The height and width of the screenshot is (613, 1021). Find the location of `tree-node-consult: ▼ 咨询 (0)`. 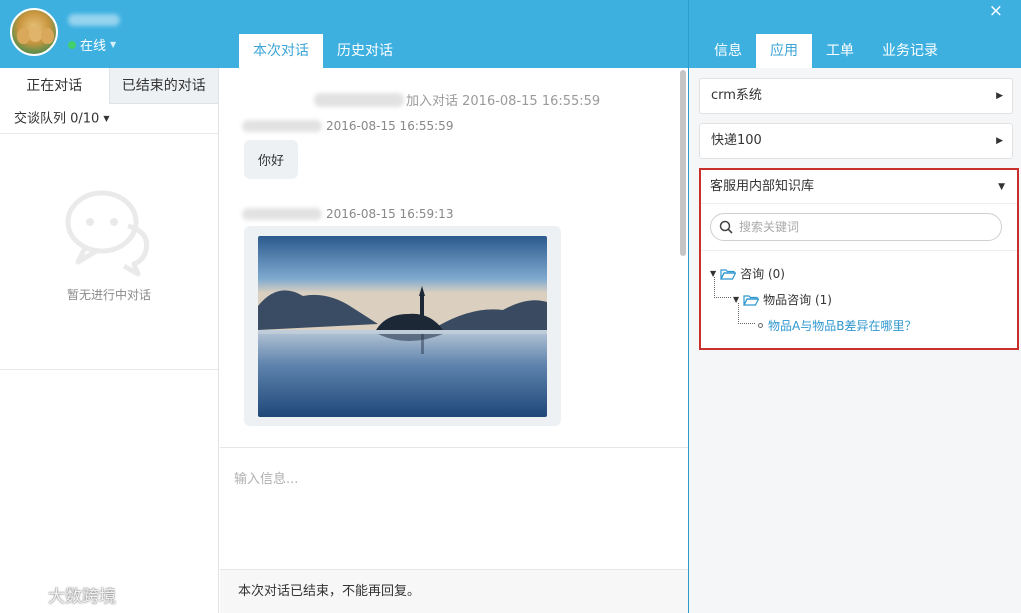

tree-node-consult: ▼ 咨询 (0) is located at coordinates (747, 273).